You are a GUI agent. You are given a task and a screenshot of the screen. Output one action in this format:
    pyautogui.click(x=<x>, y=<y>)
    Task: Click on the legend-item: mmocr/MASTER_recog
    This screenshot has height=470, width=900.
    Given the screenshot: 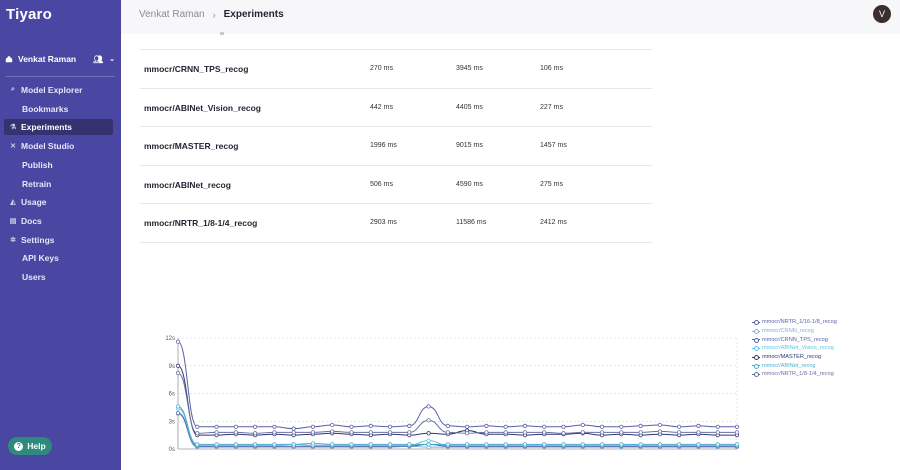 What is the action you would take?
    pyautogui.click(x=822, y=357)
    